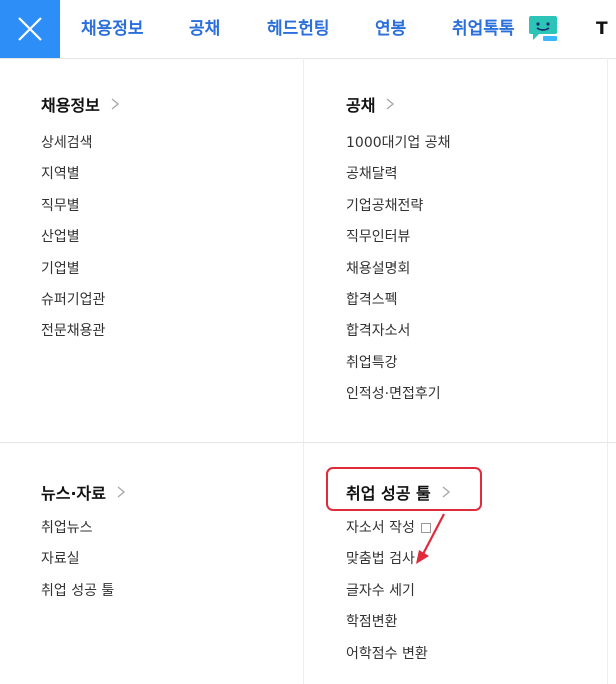 Image resolution: width=616 pixels, height=684 pixels. I want to click on menu-item-success-tools: 취업 성공 툴, so click(77, 591).